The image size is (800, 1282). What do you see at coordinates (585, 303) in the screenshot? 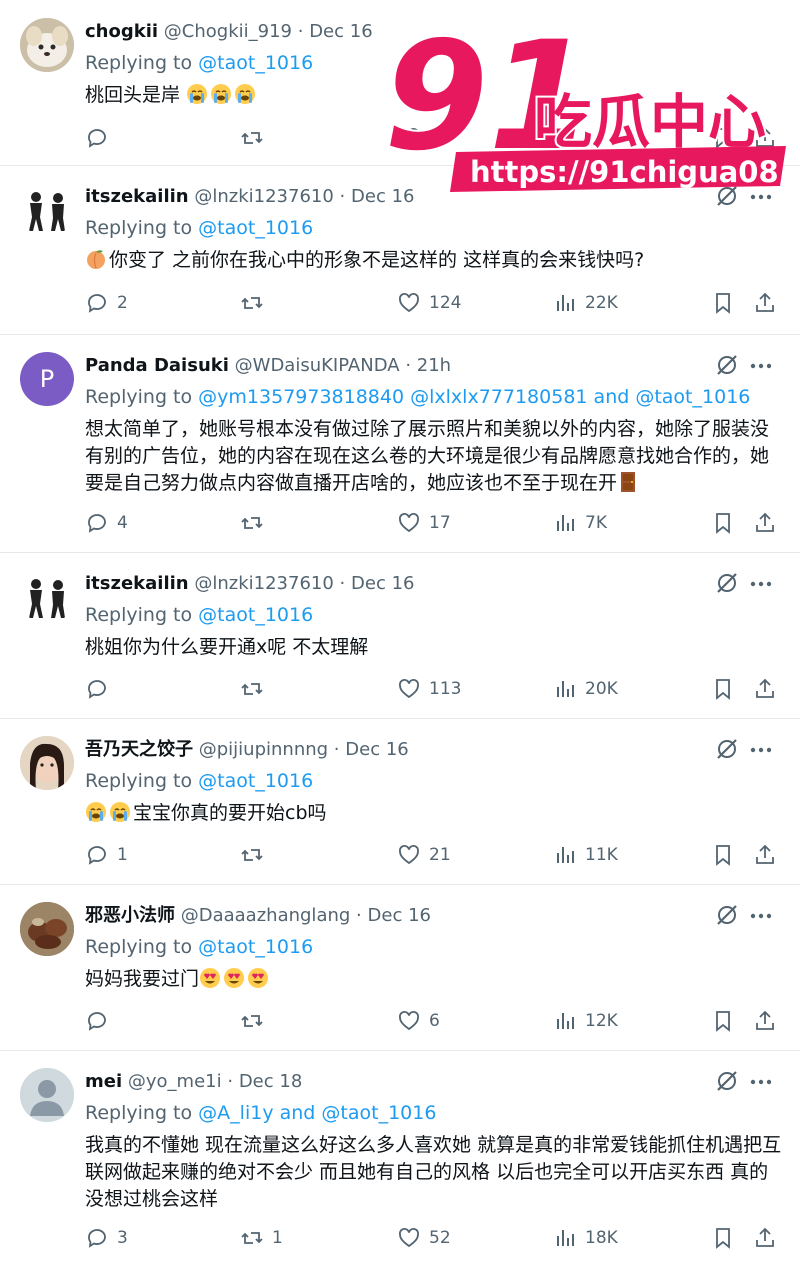
I see `views-button: 22K` at bounding box center [585, 303].